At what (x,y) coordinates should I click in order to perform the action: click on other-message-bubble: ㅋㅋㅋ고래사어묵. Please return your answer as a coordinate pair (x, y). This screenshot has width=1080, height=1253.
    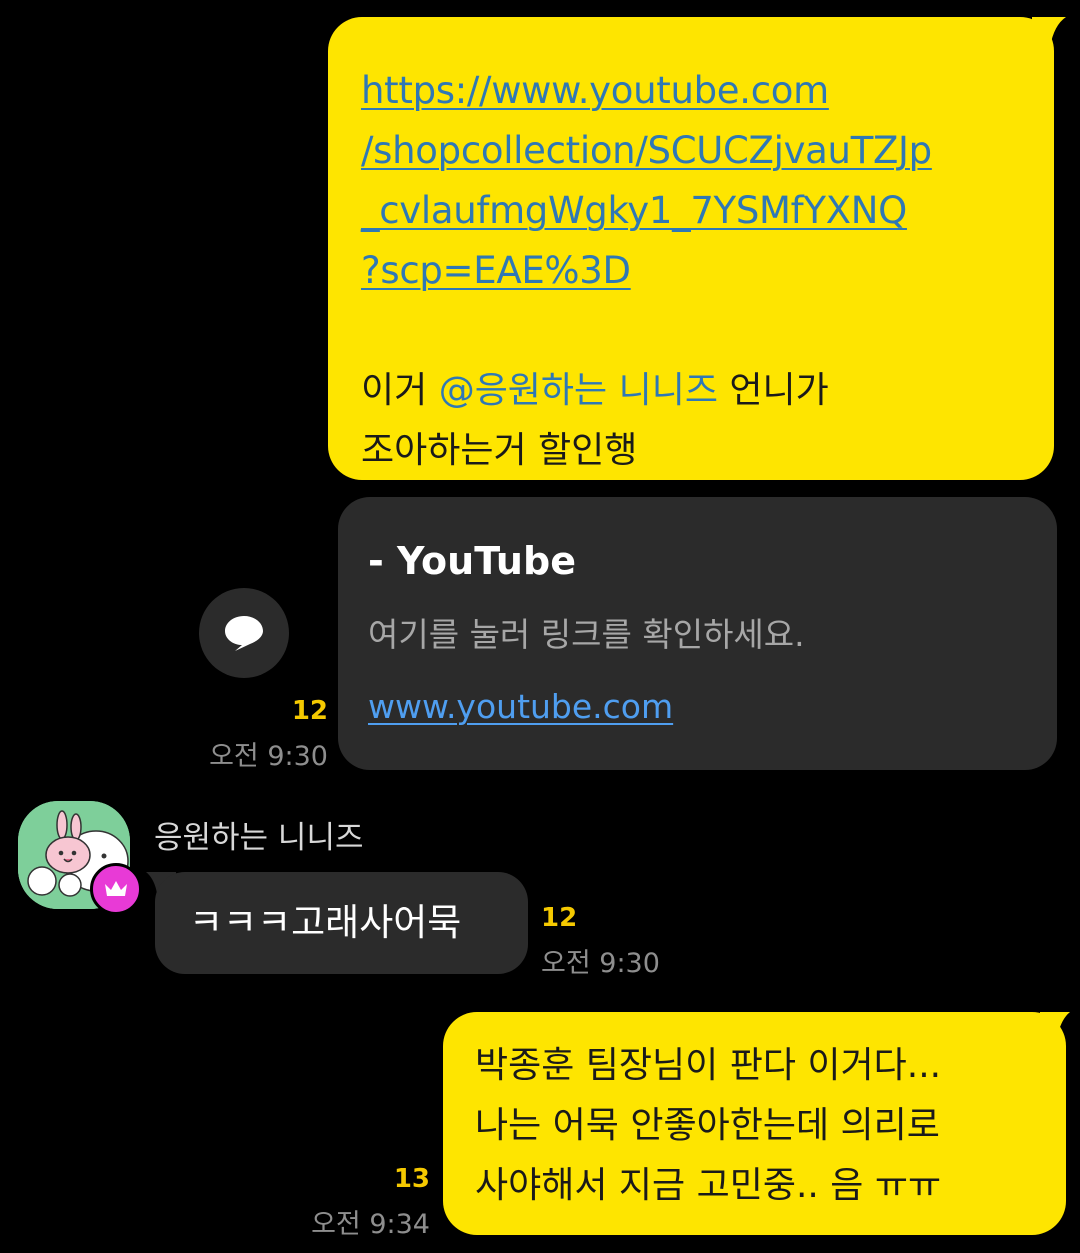
    Looking at the image, I should click on (341, 923).